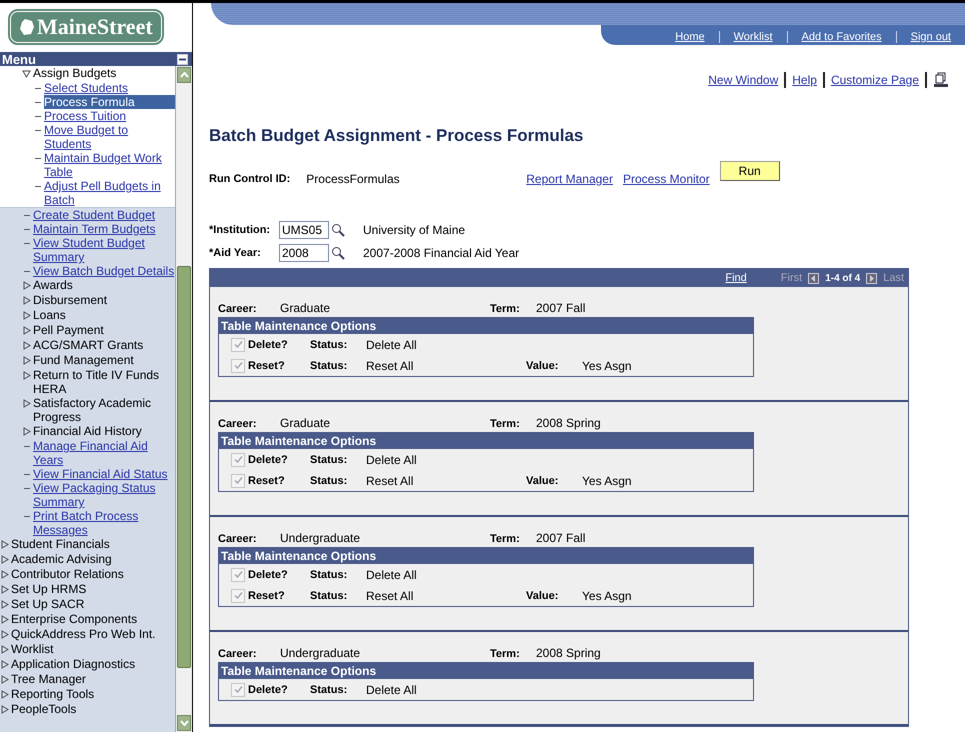 The height and width of the screenshot is (732, 965). Describe the element at coordinates (743, 80) in the screenshot. I see `page-link: New Window` at that location.